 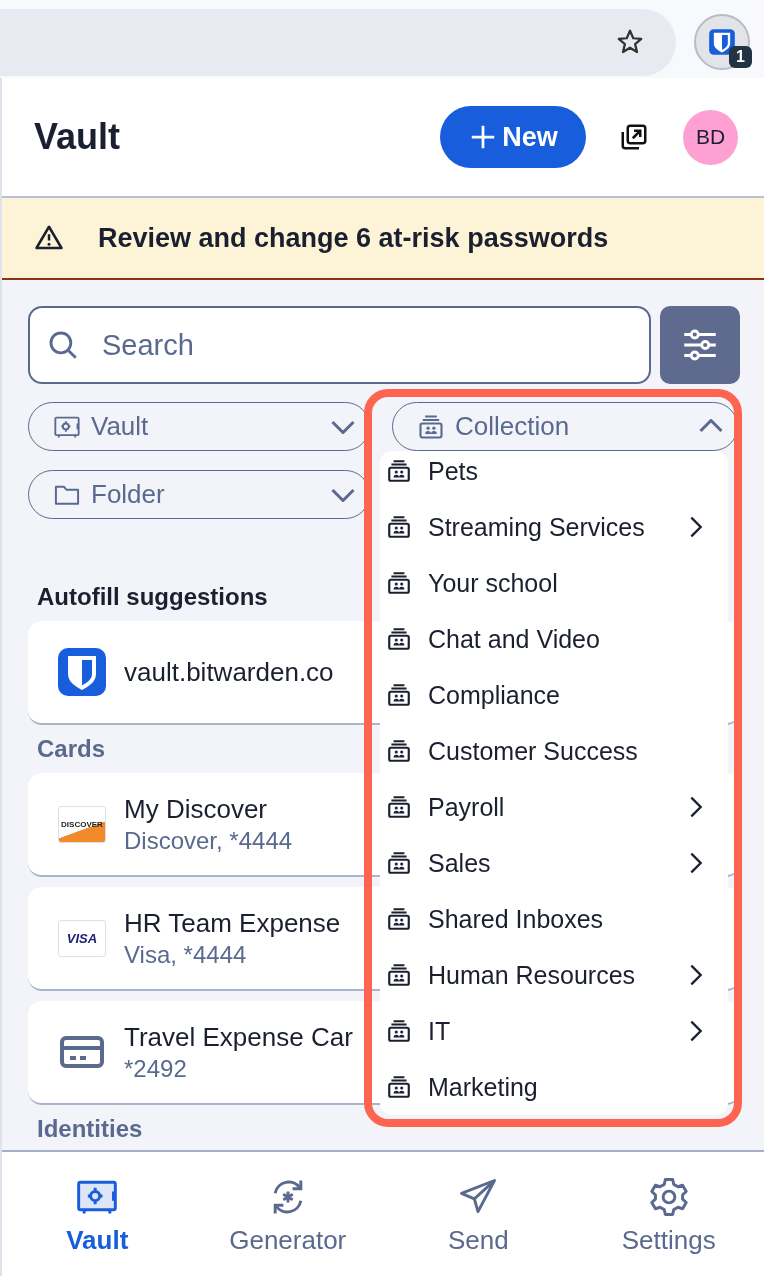 I want to click on menu-item-label: Payroll, so click(x=467, y=807).